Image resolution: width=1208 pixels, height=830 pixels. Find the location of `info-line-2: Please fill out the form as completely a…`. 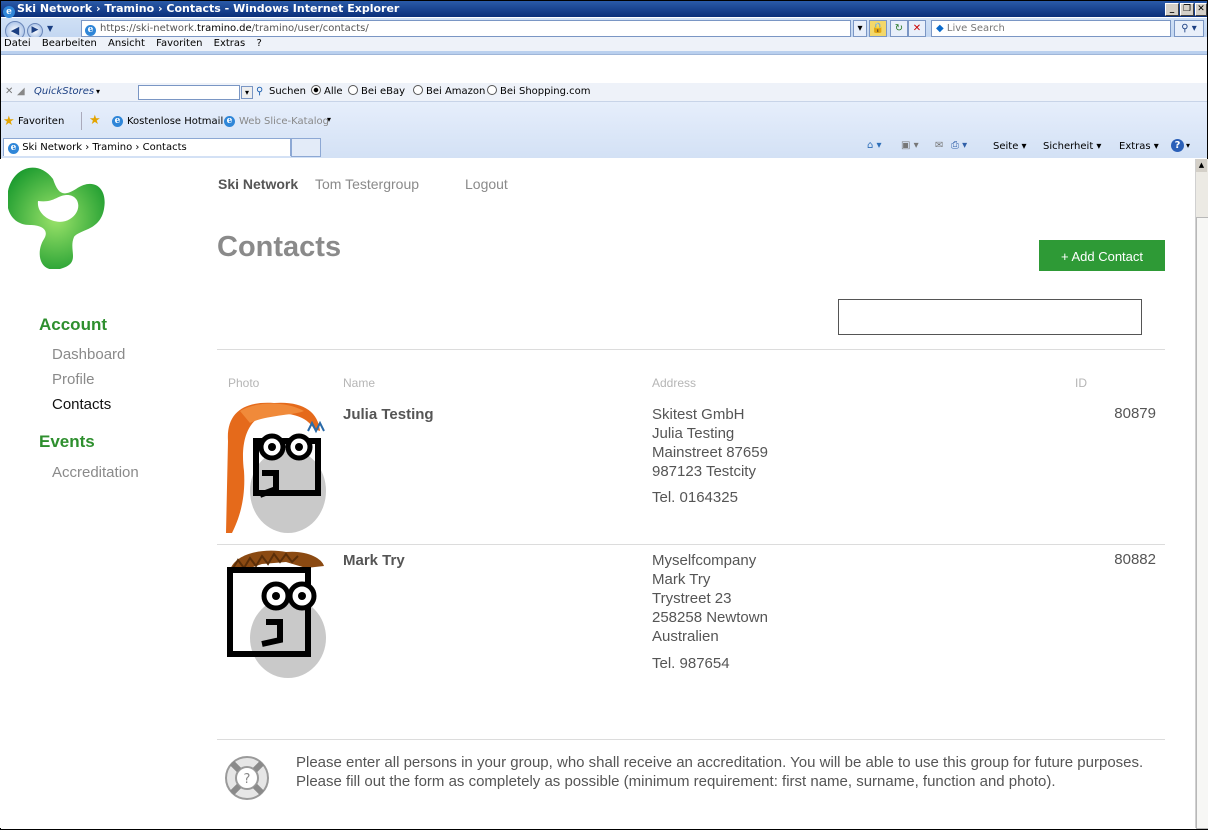

info-line-2: Please fill out the form as completely a… is located at coordinates (676, 781).